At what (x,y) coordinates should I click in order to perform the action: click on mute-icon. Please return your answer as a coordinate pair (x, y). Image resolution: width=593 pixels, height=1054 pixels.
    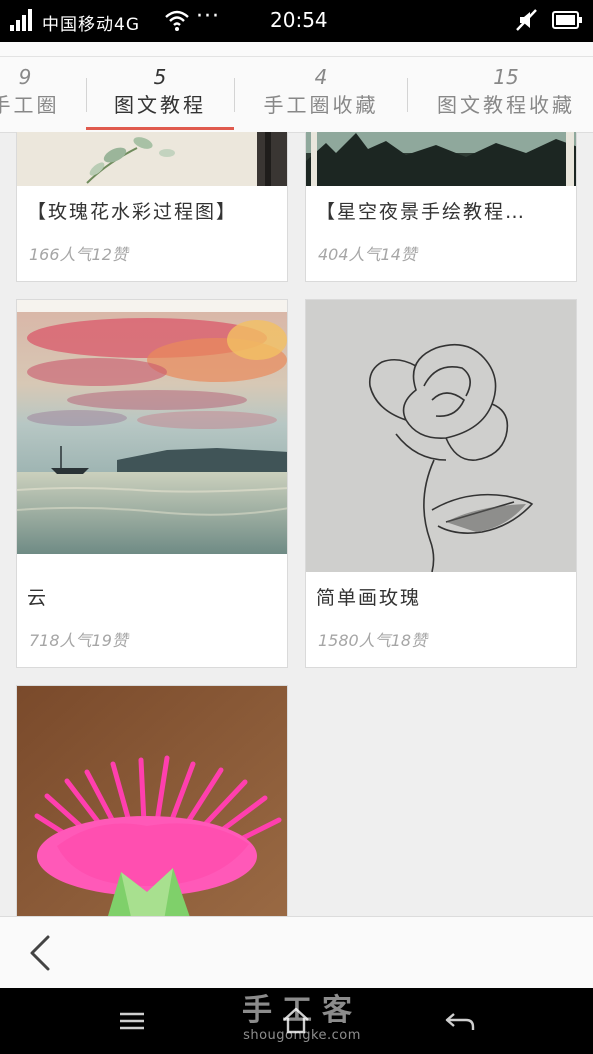
    Looking at the image, I should click on (526, 20).